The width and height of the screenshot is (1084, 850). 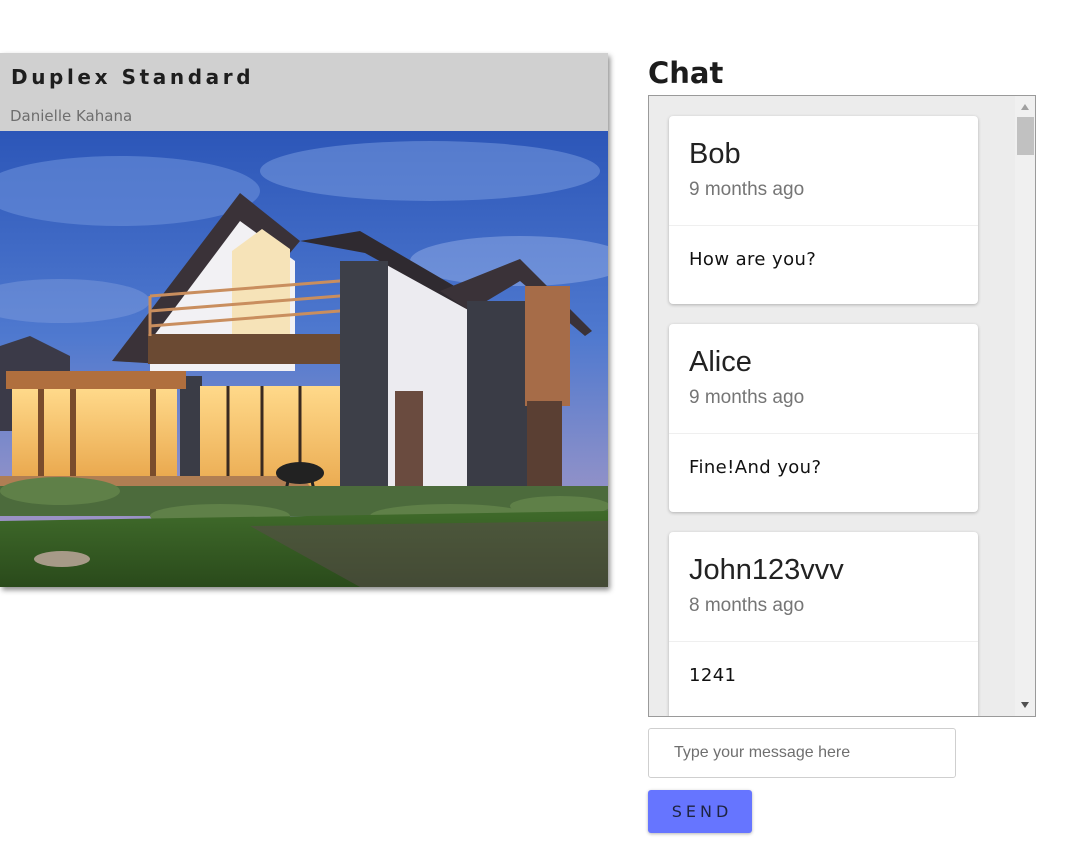 I want to click on message-text: 1241, so click(x=713, y=675).